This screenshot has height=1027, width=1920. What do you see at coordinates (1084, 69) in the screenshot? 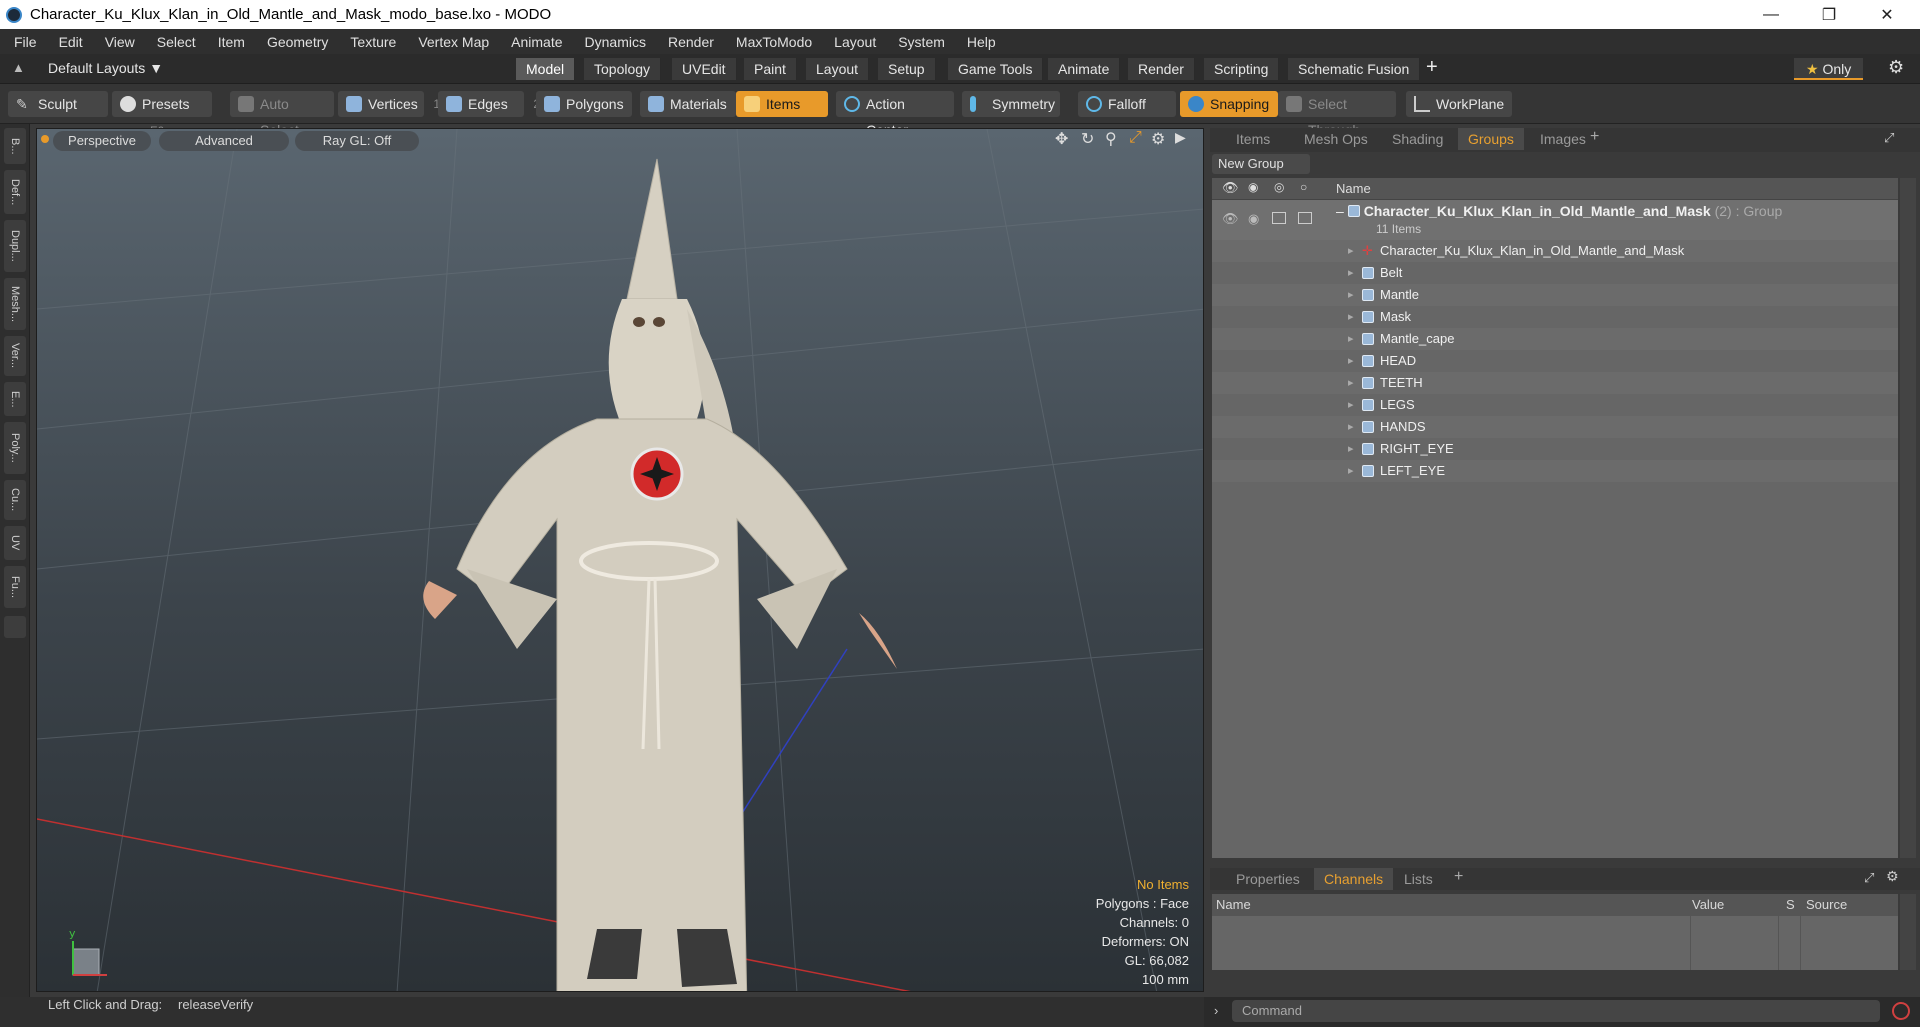
I see `tab-animate: Animate` at bounding box center [1084, 69].